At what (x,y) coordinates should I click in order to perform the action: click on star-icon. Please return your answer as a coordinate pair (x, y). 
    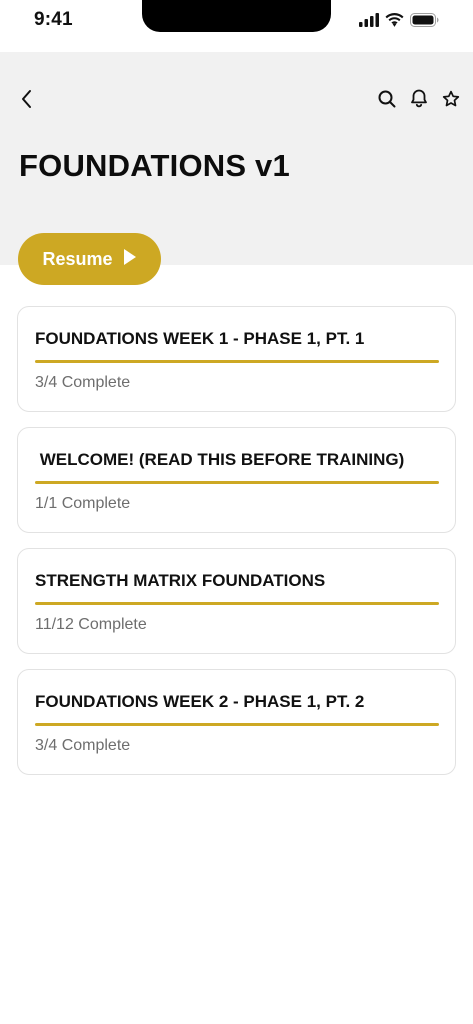
    Looking at the image, I should click on (451, 101).